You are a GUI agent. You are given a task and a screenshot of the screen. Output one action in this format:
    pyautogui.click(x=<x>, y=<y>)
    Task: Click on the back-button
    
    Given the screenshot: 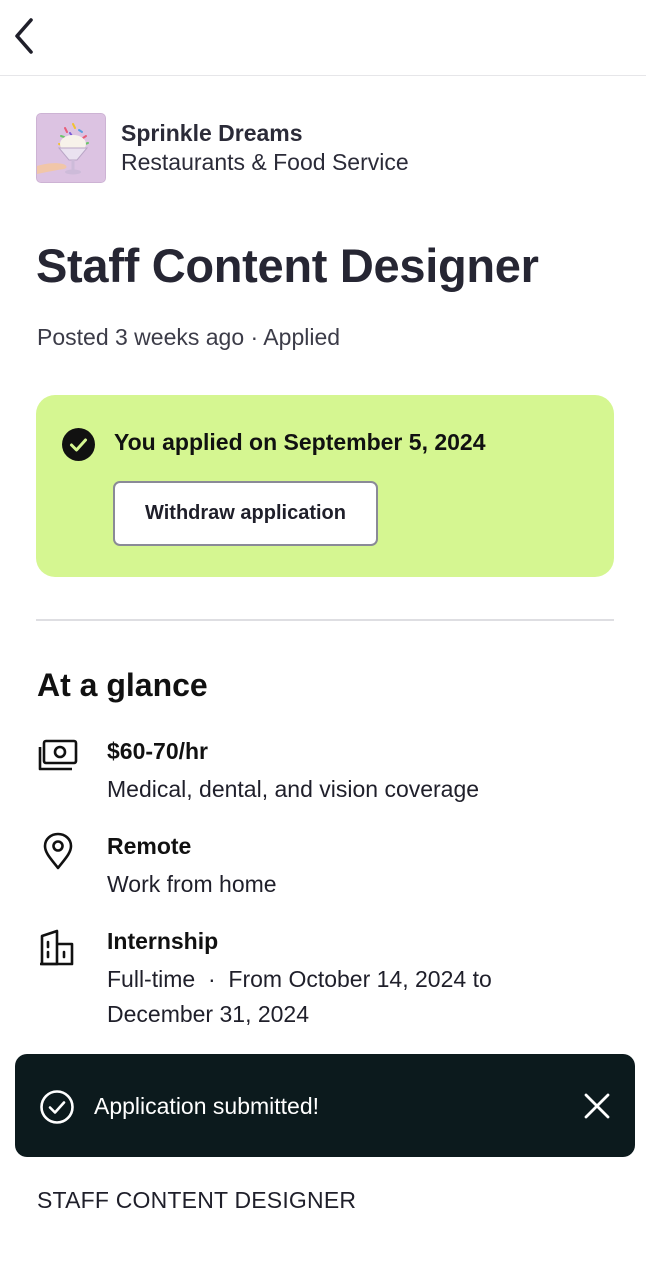 What is the action you would take?
    pyautogui.click(x=24, y=36)
    